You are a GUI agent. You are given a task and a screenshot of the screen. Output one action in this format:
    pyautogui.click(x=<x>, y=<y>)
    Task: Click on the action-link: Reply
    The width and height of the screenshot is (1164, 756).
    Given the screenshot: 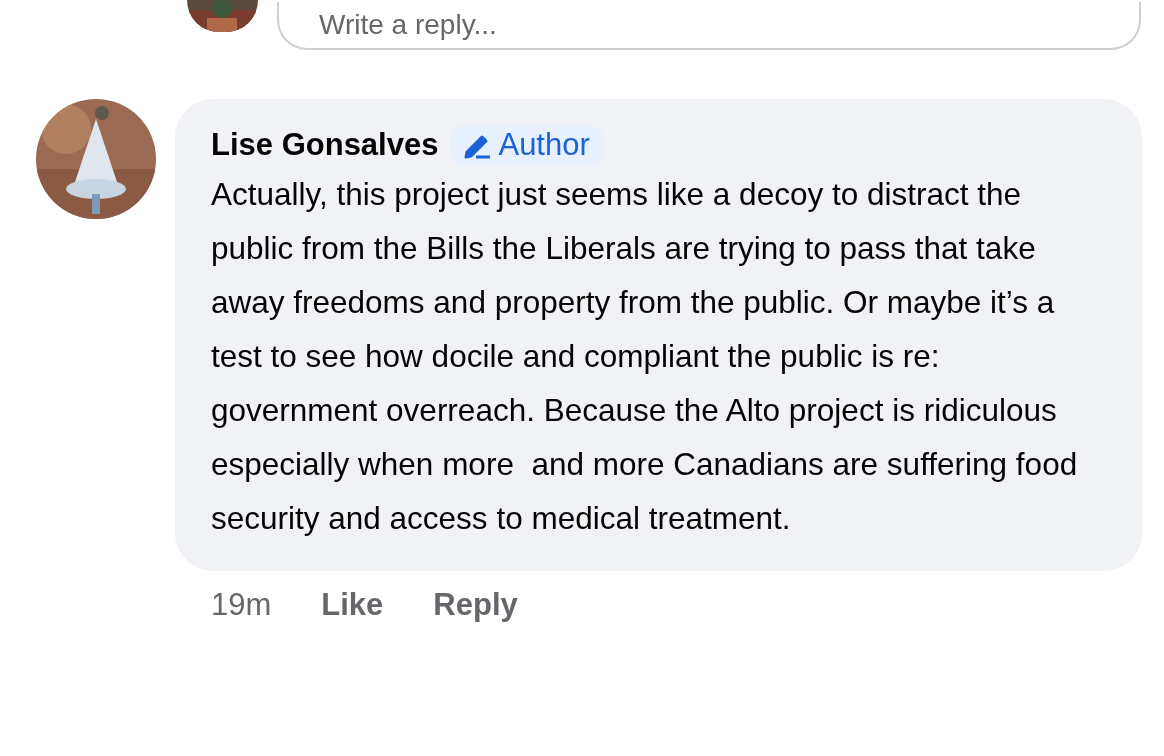 What is the action you would take?
    pyautogui.click(x=475, y=605)
    